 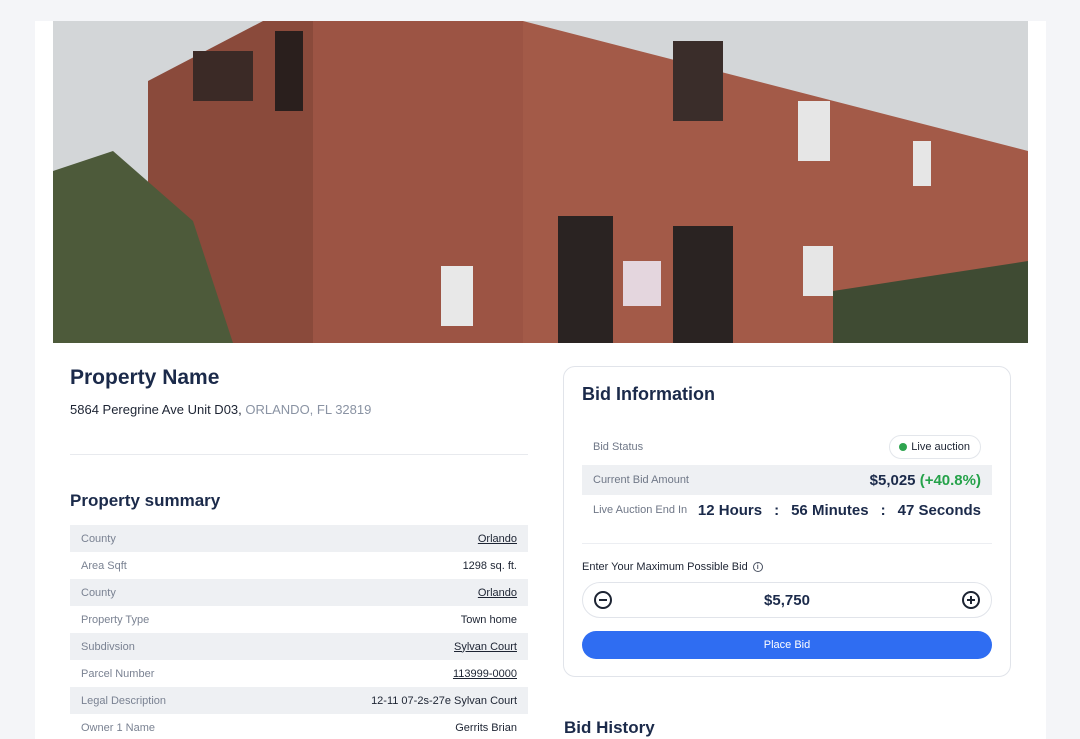 I want to click on summary-value-link: Sylvan Court, so click(x=485, y=647).